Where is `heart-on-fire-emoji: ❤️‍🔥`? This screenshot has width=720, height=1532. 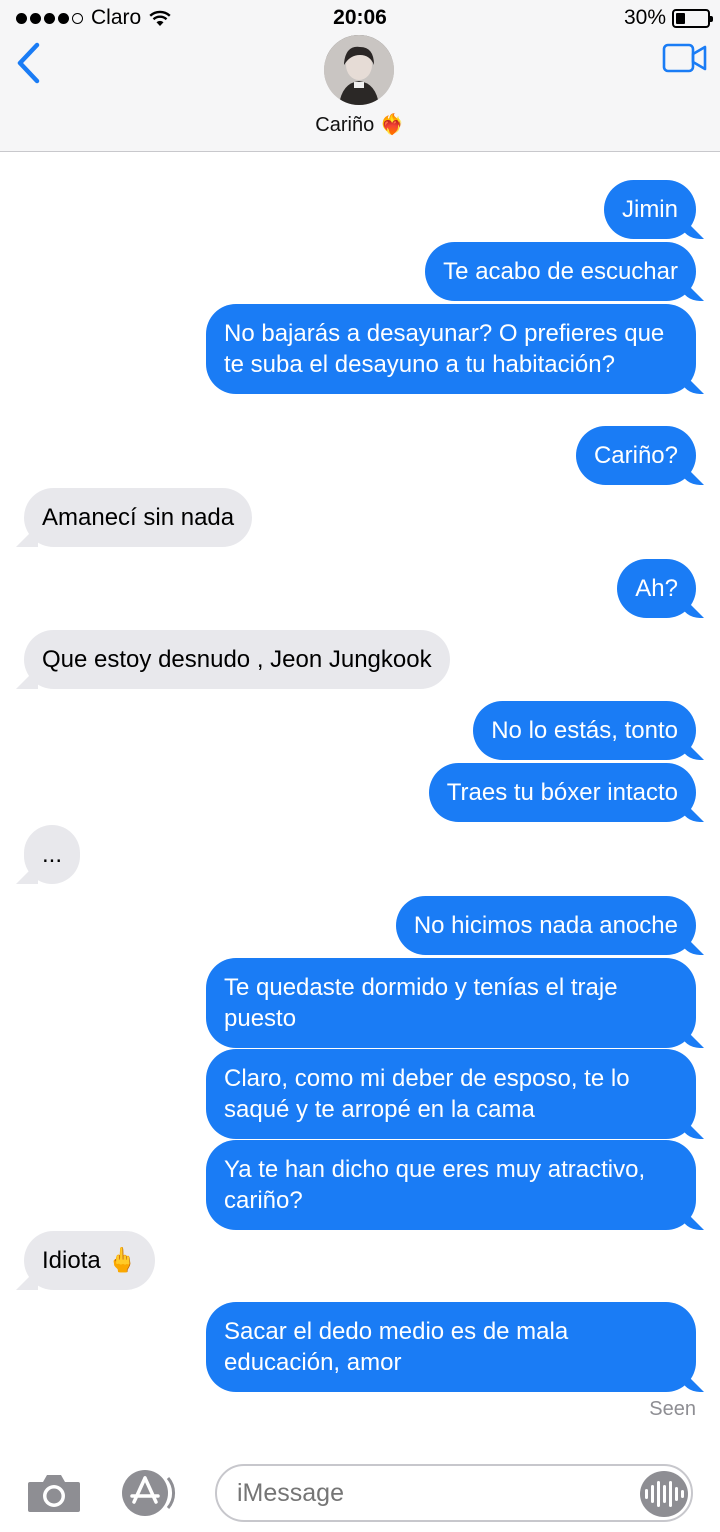 heart-on-fire-emoji: ❤️‍🔥 is located at coordinates (392, 125).